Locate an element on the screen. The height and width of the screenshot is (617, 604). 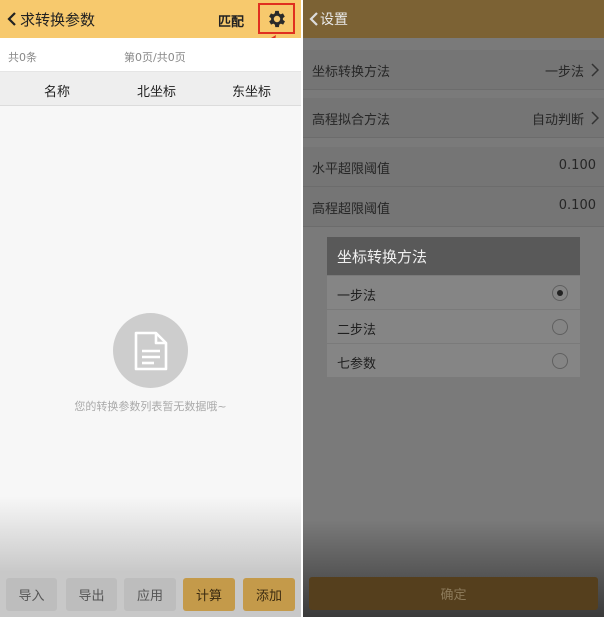
setting-label: 高程拟合方法 is located at coordinates (351, 120).